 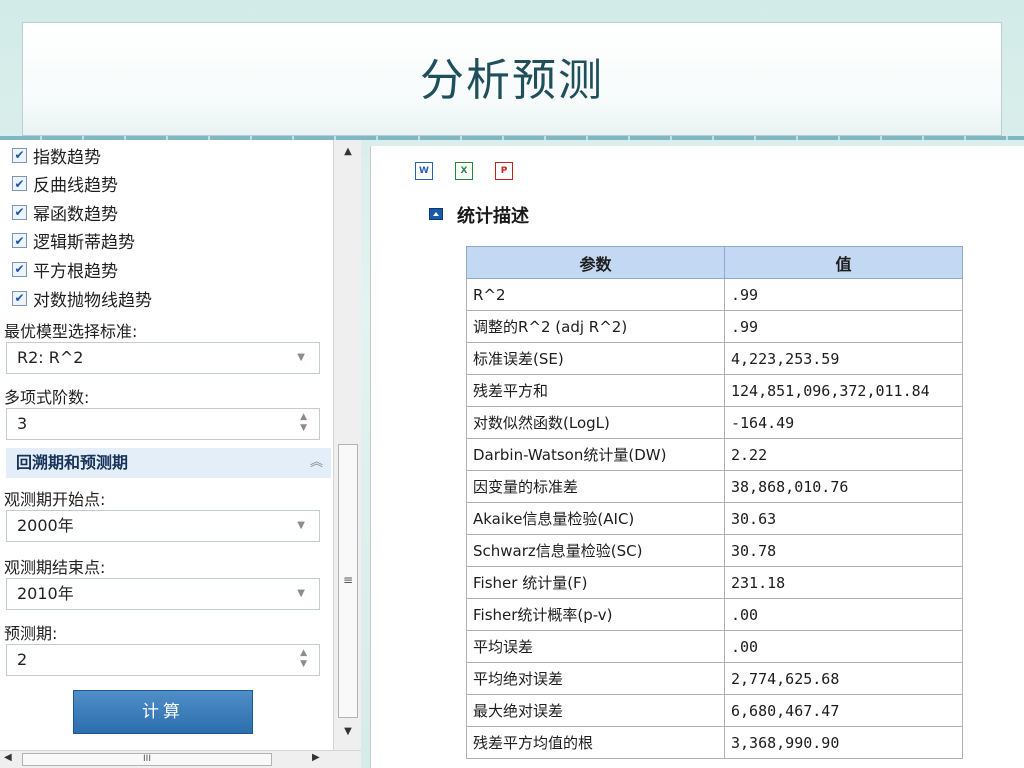 I want to click on table-row: 因变量的标准差 38,868,010.76, so click(x=714, y=486).